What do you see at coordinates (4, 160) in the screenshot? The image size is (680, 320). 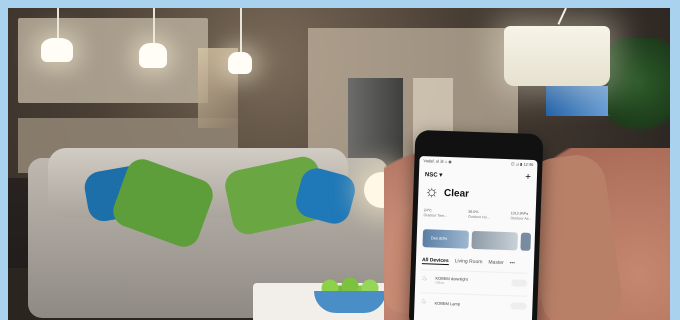 I see `frame-border-left` at bounding box center [4, 160].